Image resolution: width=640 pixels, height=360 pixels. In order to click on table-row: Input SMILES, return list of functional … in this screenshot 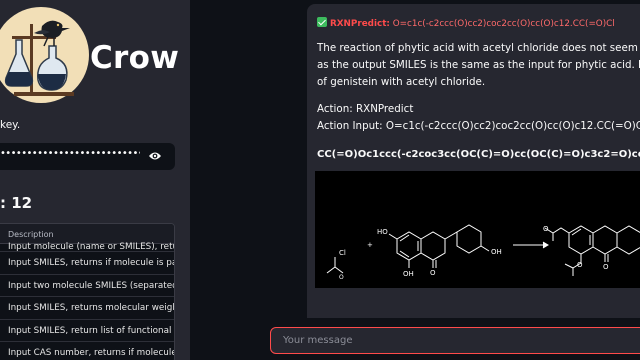, I will do `click(87, 331)`.